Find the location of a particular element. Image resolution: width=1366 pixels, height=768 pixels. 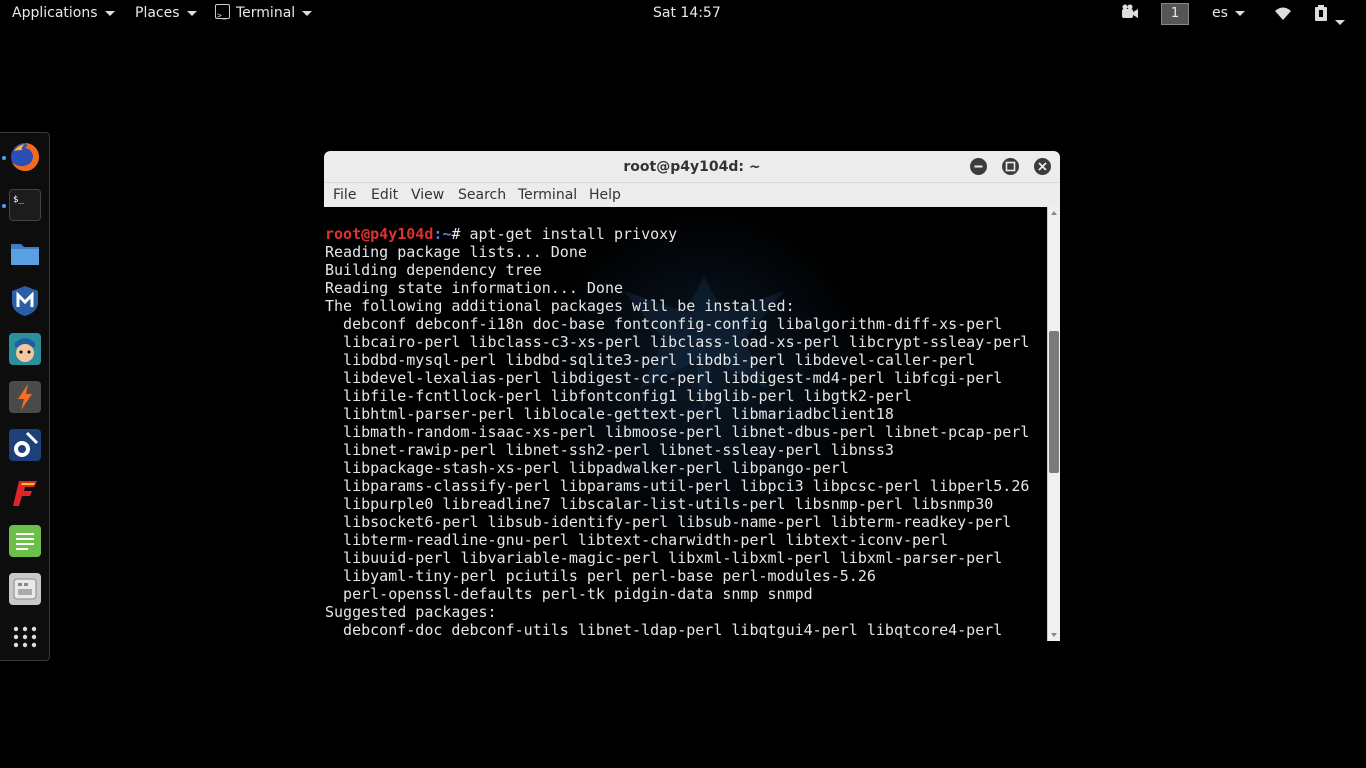

terminal-app-menu: Terminal is located at coordinates (264, 14).